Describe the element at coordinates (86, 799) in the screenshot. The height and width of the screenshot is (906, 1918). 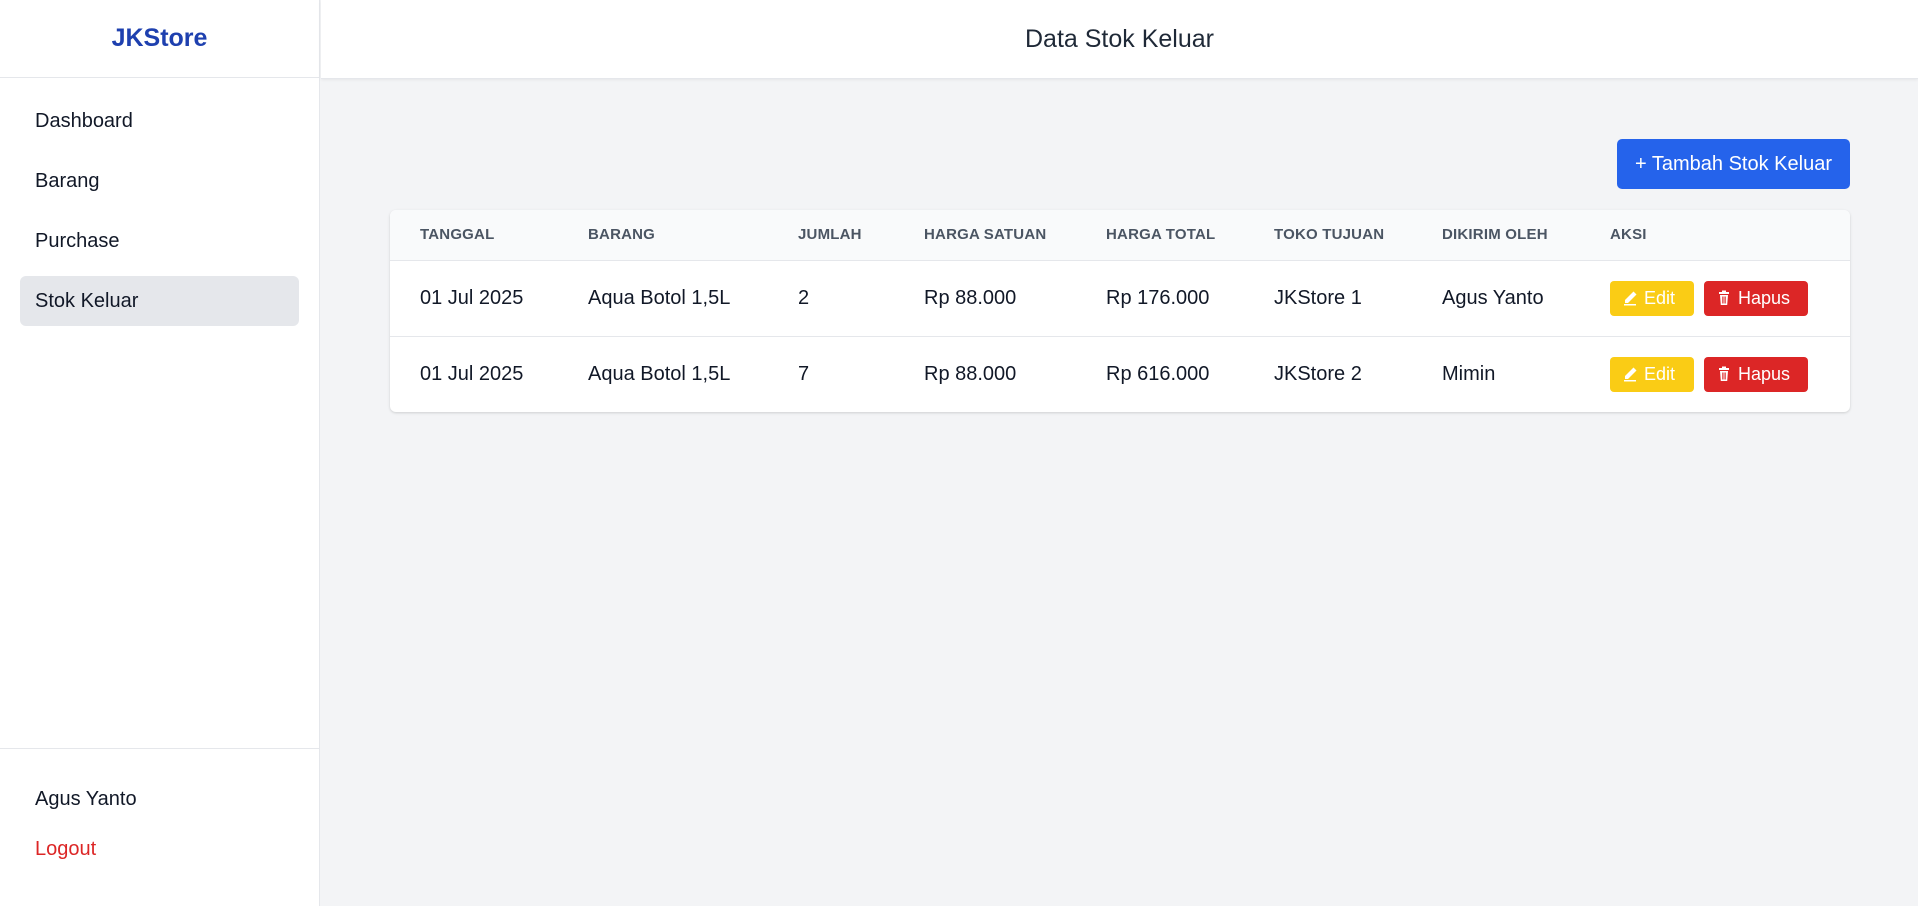
I see `current-user-name: Agus Yanto` at that location.